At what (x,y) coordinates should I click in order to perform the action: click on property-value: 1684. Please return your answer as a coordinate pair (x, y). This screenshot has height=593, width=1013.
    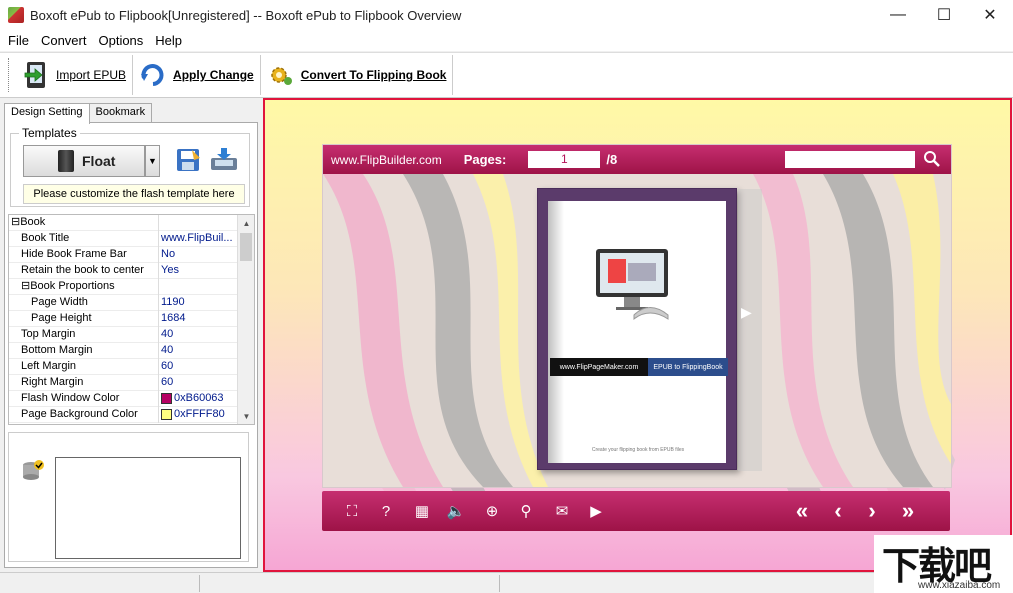
    Looking at the image, I should click on (198, 318).